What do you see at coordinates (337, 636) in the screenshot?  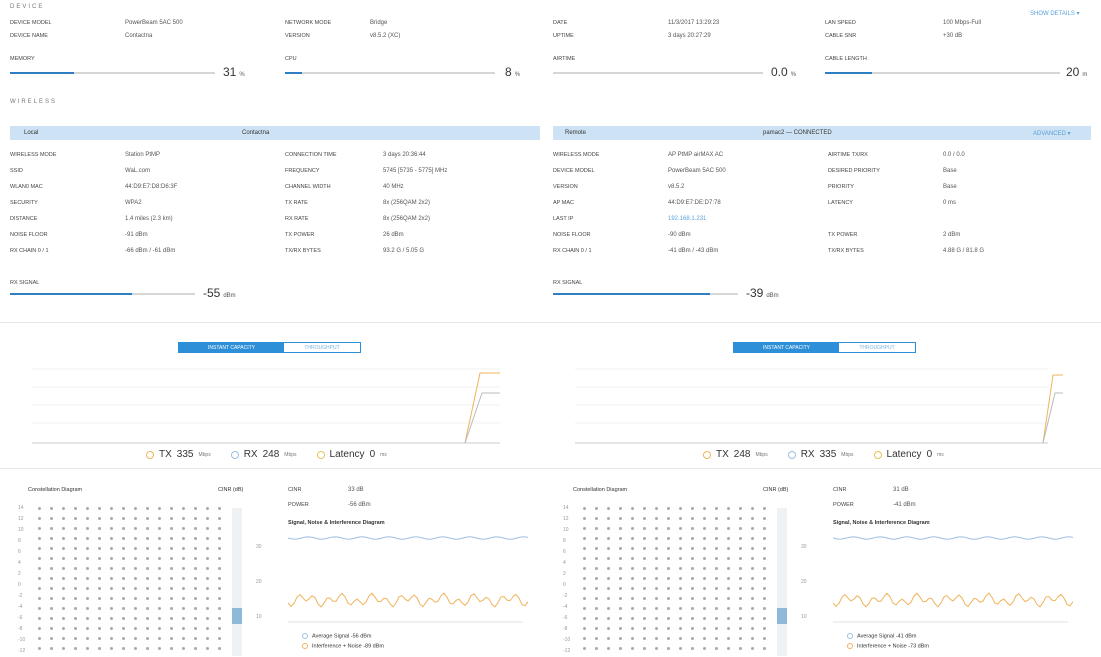 I see `avg-signal-legend: Average Signal -56 dBm` at bounding box center [337, 636].